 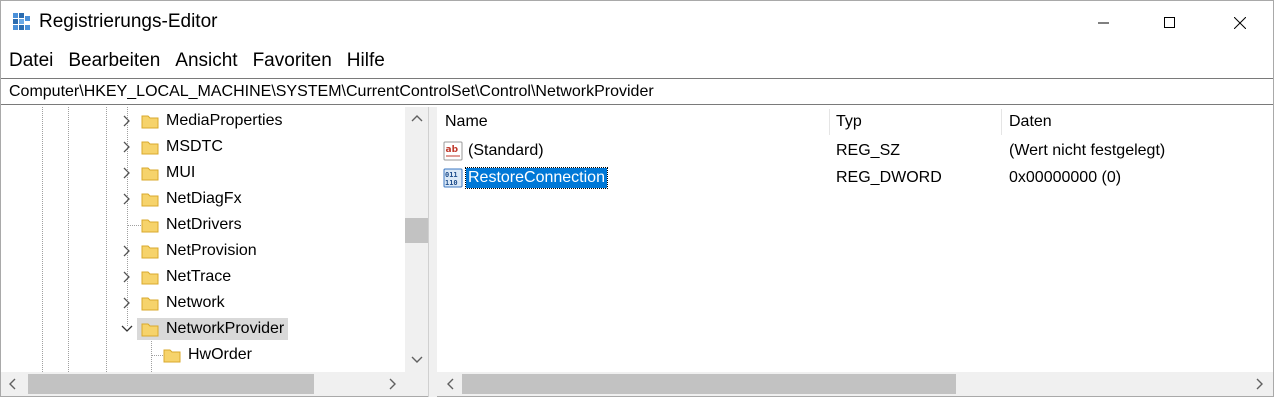 What do you see at coordinates (150, 330) in the screenshot?
I see `folder-open-icon` at bounding box center [150, 330].